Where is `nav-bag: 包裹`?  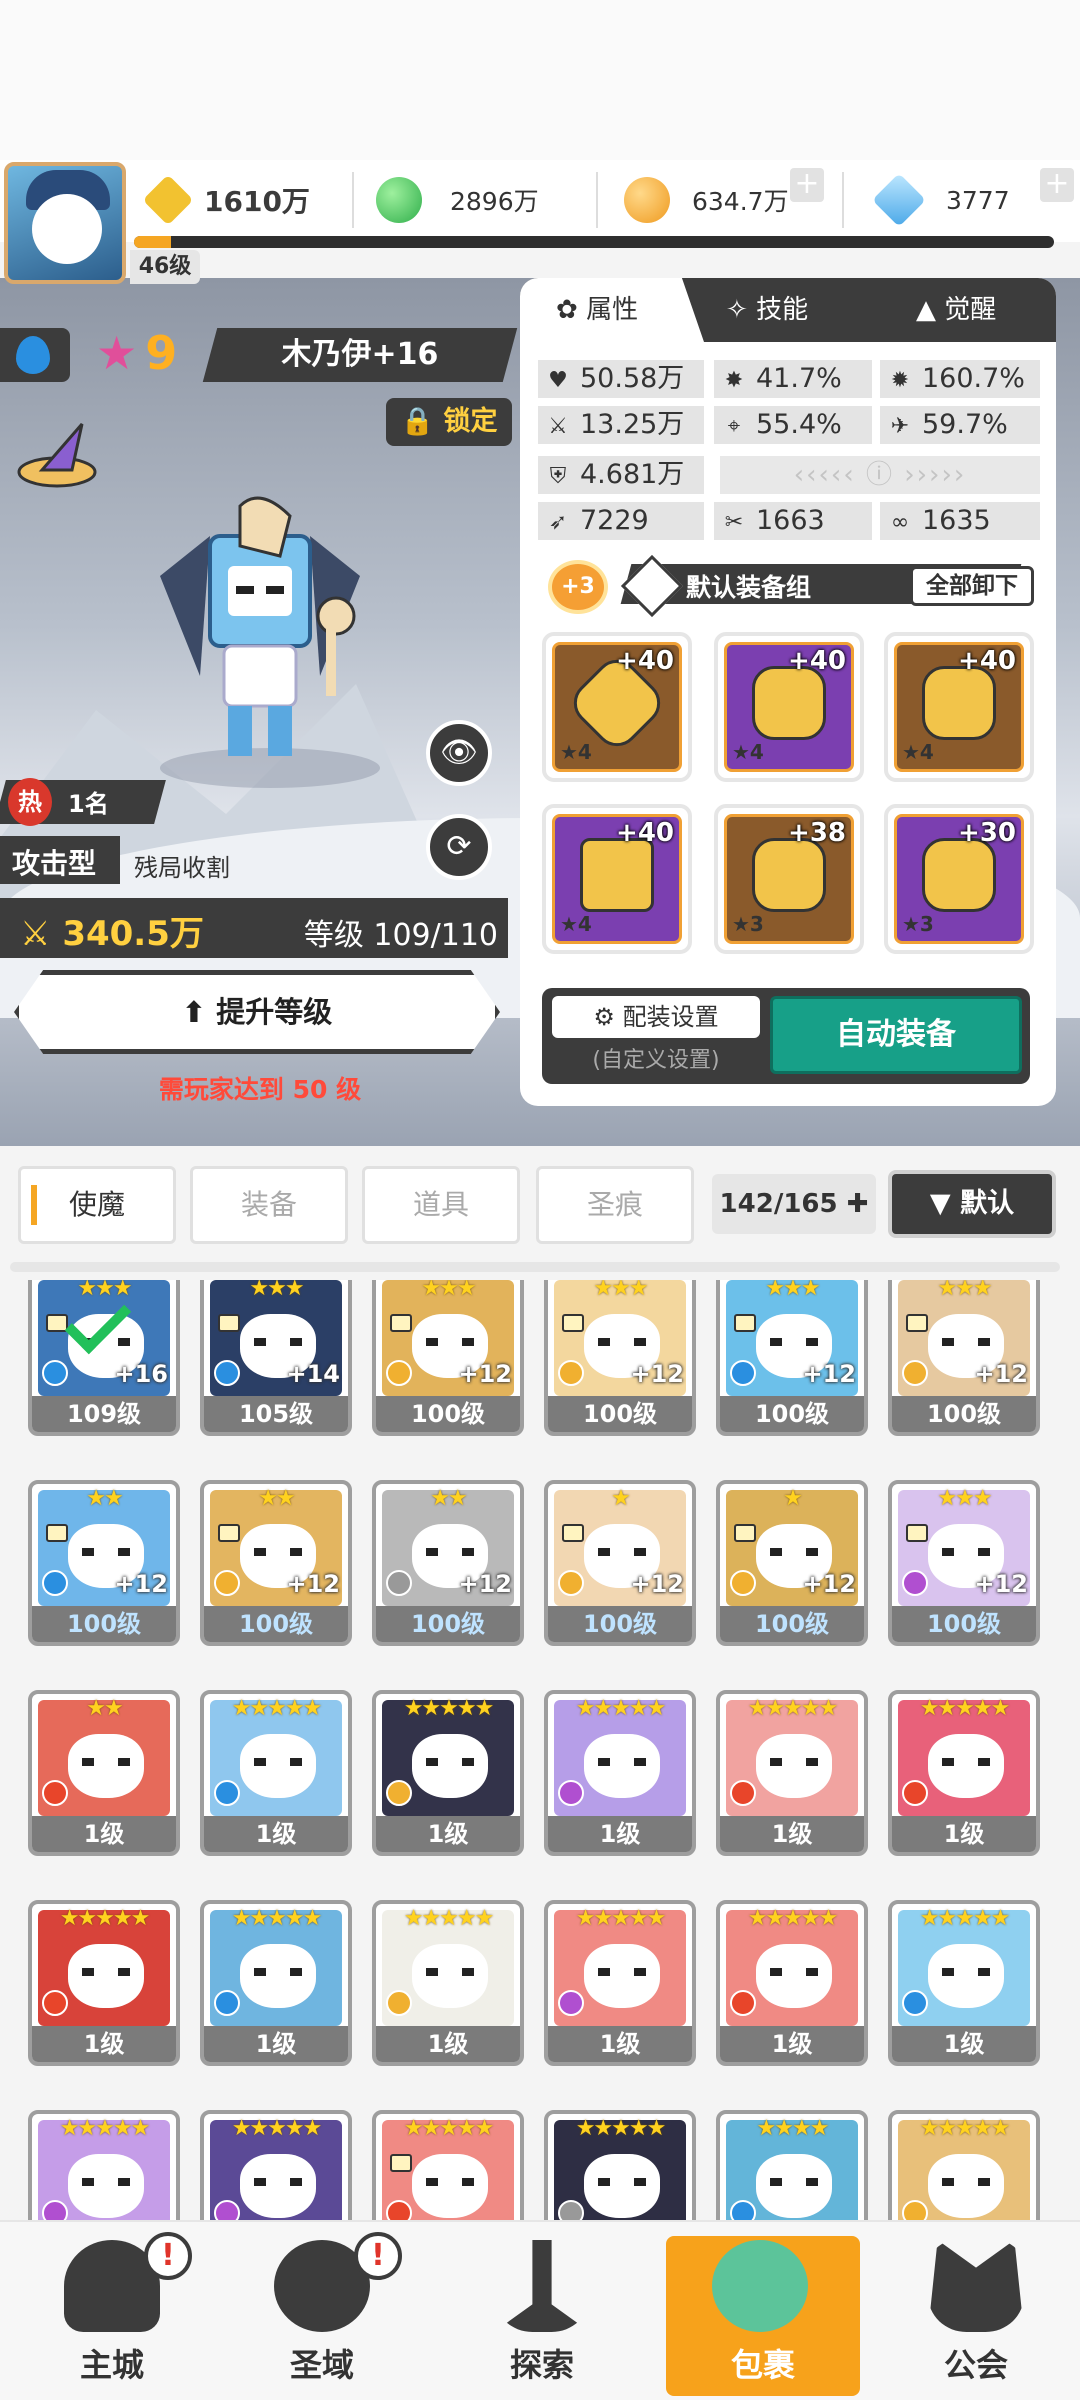
nav-bag: 包裹 is located at coordinates (763, 2316).